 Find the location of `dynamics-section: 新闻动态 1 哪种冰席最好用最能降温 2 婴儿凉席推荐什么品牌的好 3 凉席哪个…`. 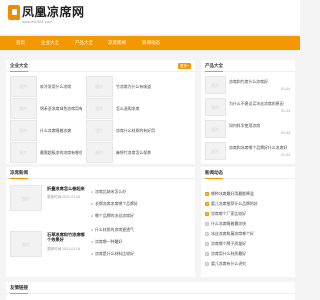

dynamics-section: 新闻动态 1 哪种冰席最好用最能降温 2 婴儿凉席推荐什么品牌的好 3 凉席哪个… is located at coordinates (248, 222).